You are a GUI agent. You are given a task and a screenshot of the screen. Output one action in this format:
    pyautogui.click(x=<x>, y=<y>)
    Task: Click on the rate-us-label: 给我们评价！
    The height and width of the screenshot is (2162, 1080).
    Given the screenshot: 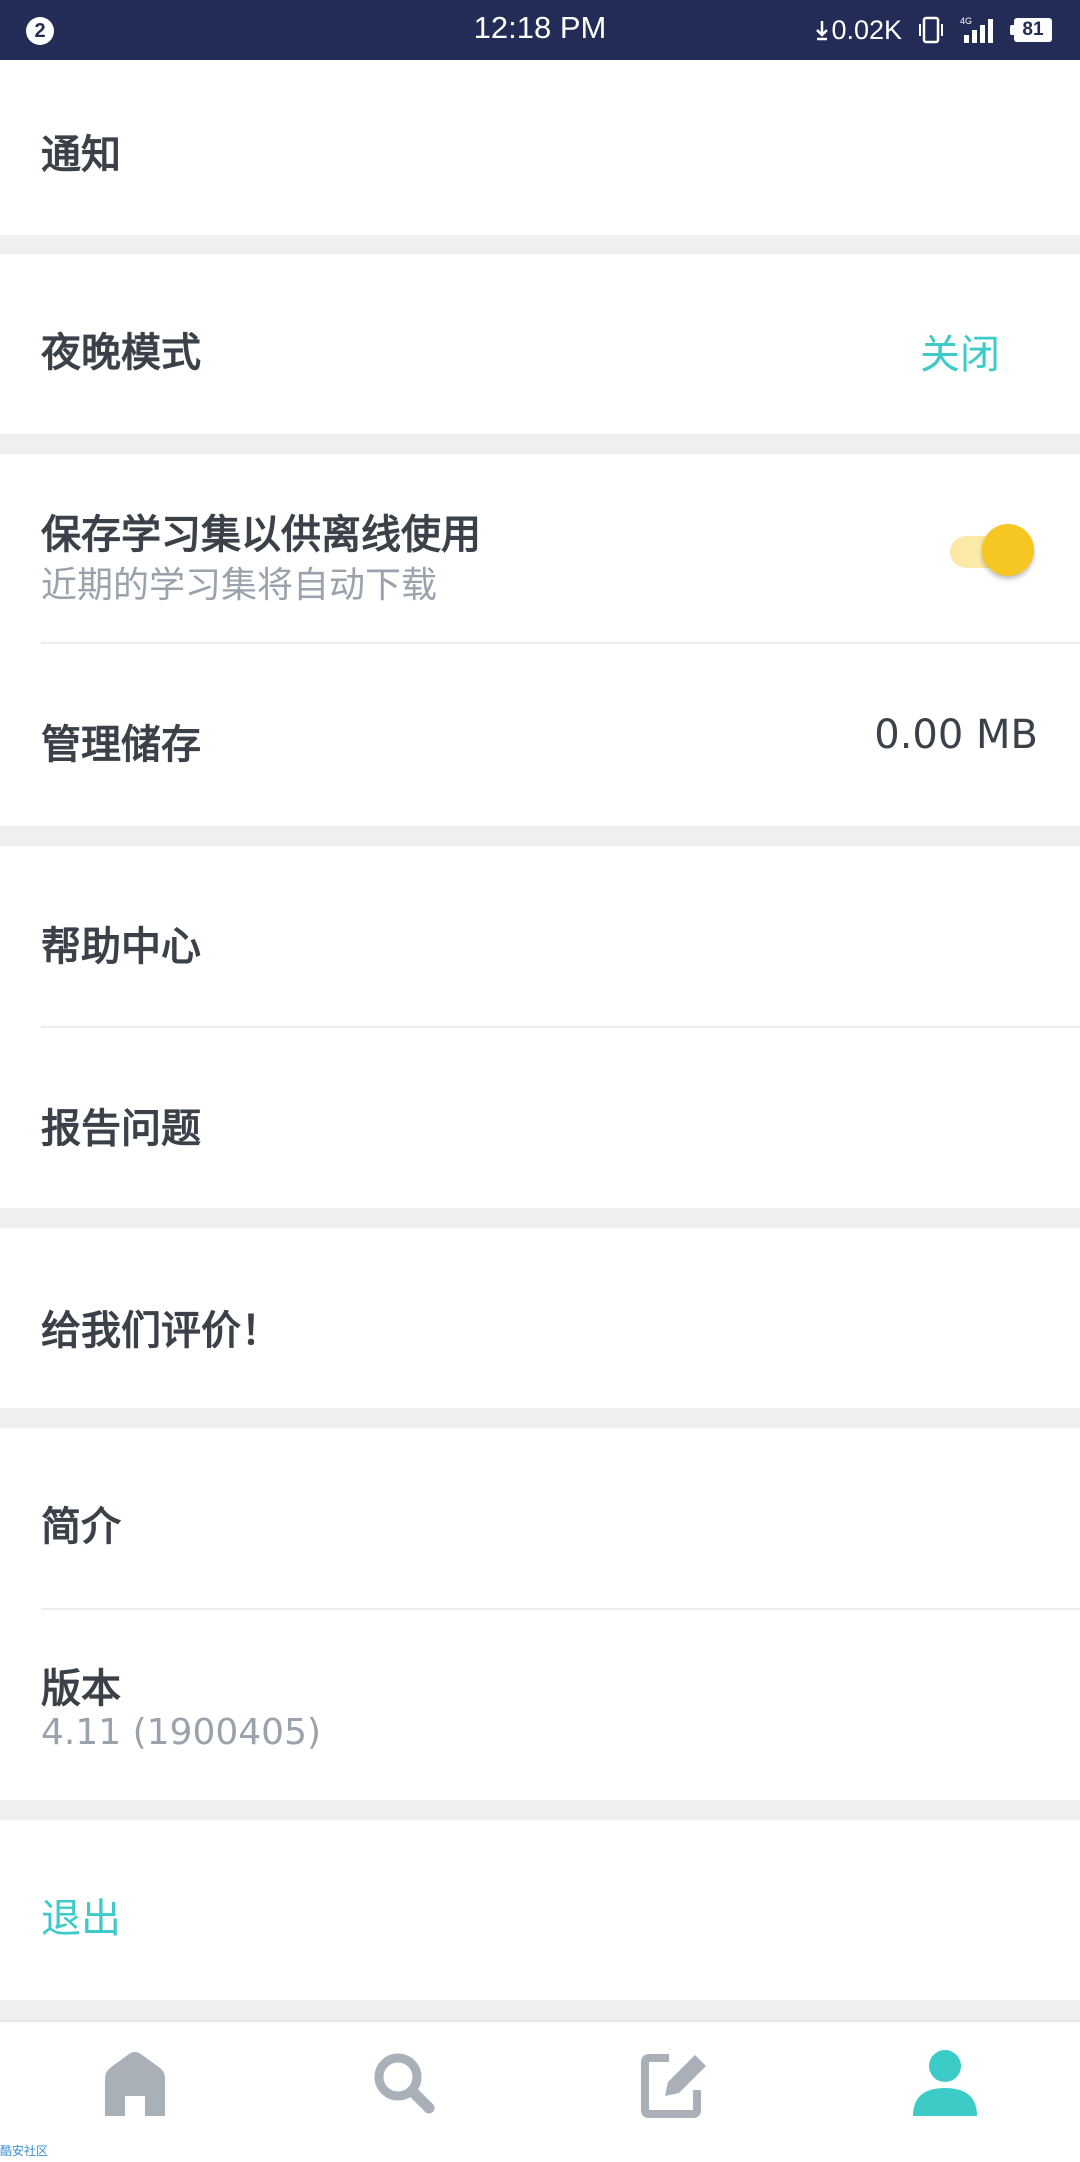 What is the action you would take?
    pyautogui.click(x=161, y=1331)
    